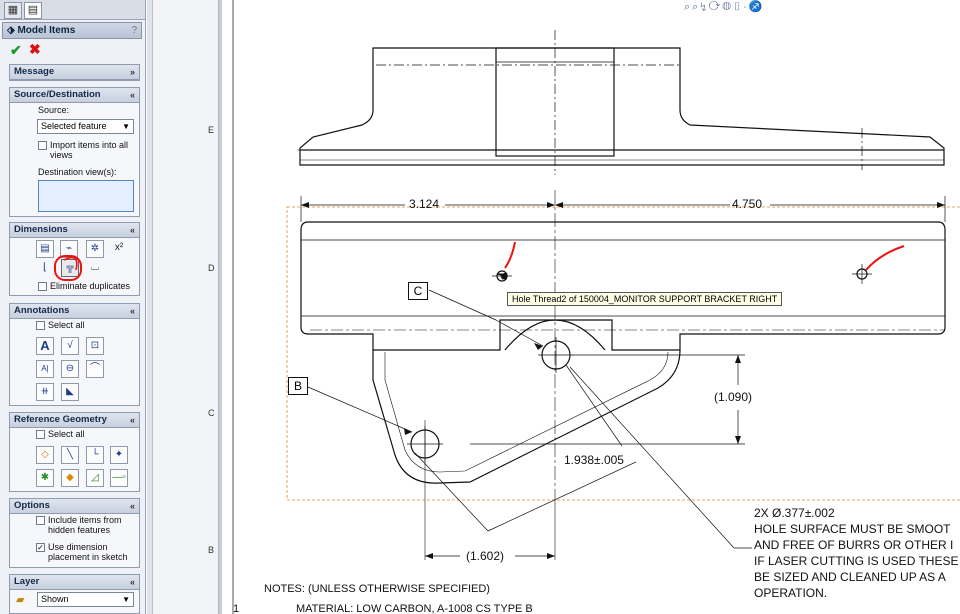  I want to click on note-line: IF LASER CUTTING IS USED THESE, so click(856, 561).